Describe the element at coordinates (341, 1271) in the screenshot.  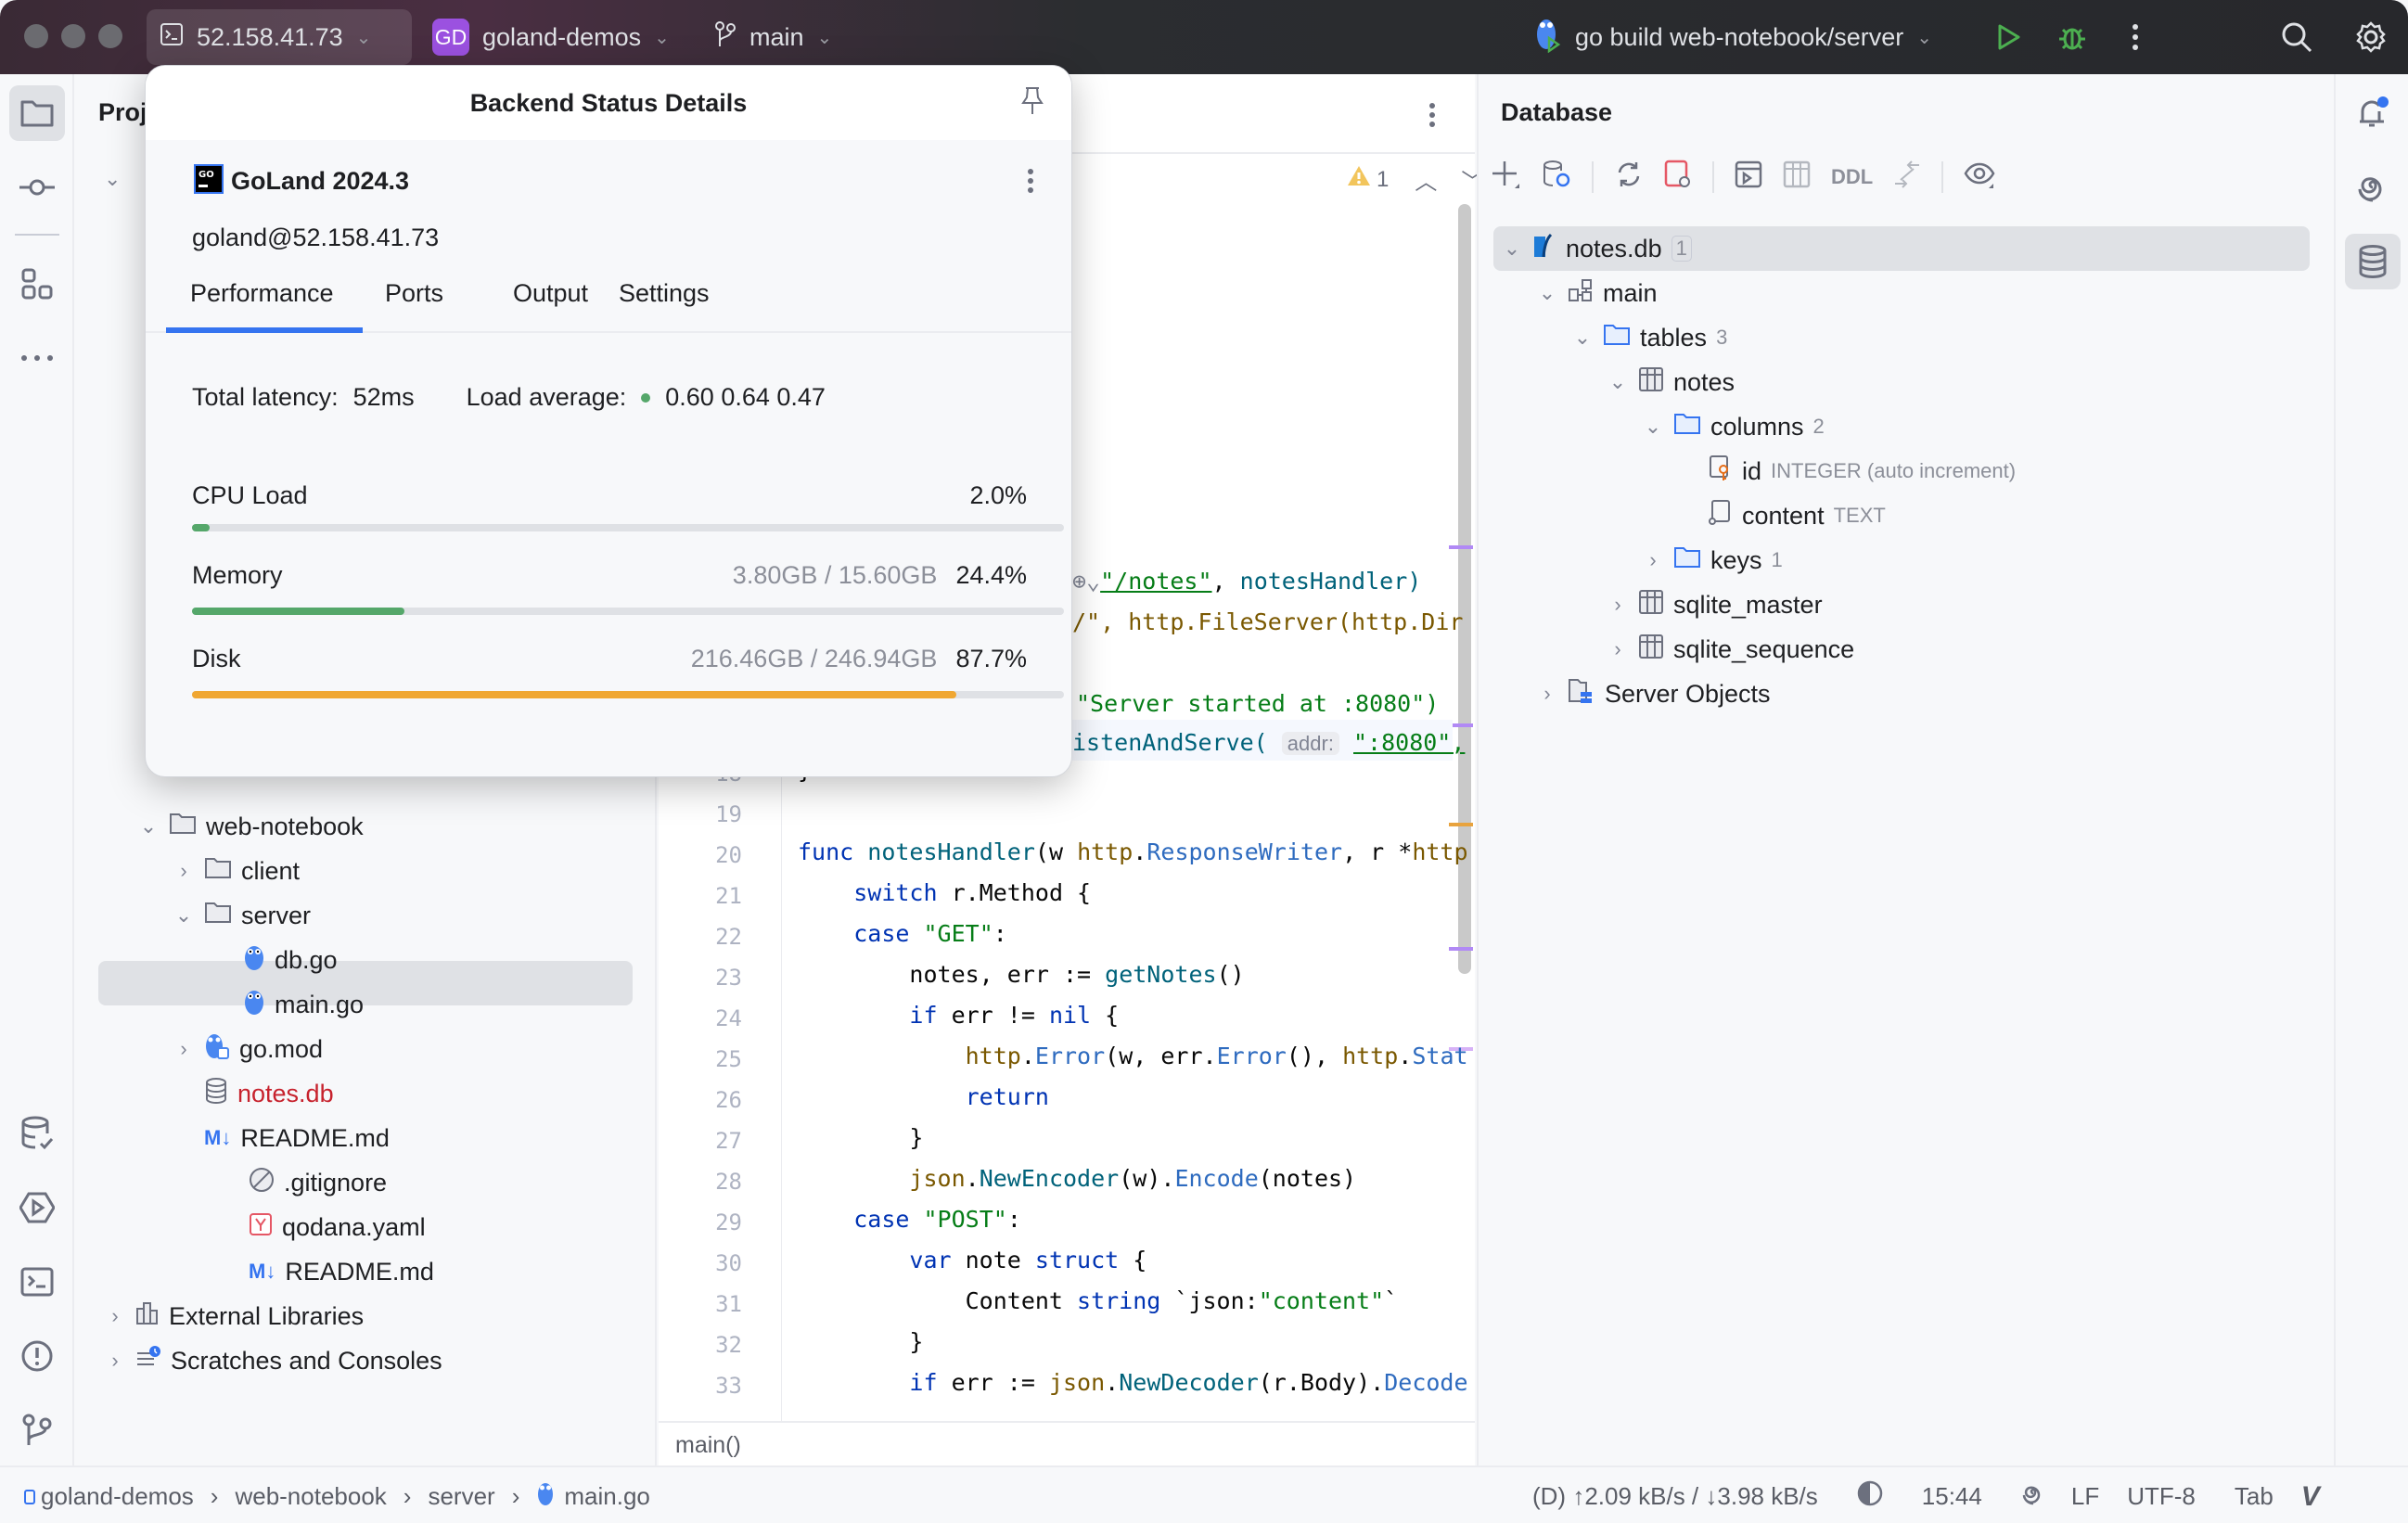
I see `tree-item-readme-root: M↓ README.md` at that location.